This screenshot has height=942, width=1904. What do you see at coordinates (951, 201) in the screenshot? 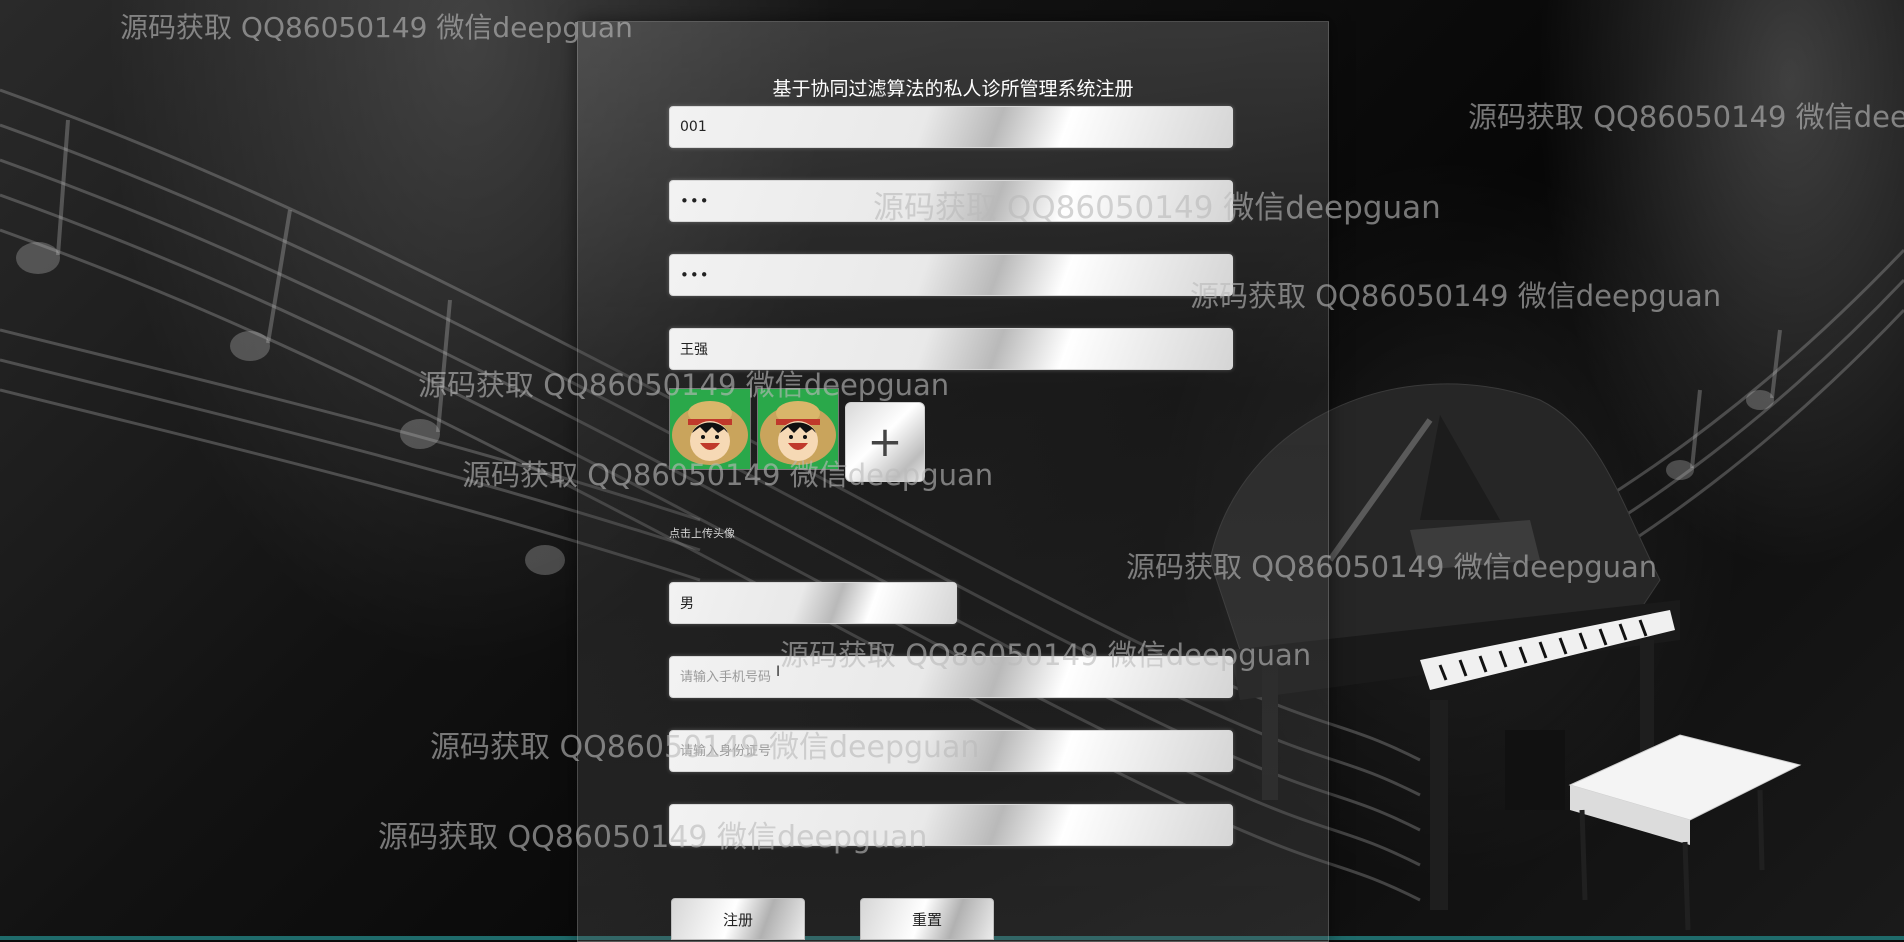
I see `password-field` at bounding box center [951, 201].